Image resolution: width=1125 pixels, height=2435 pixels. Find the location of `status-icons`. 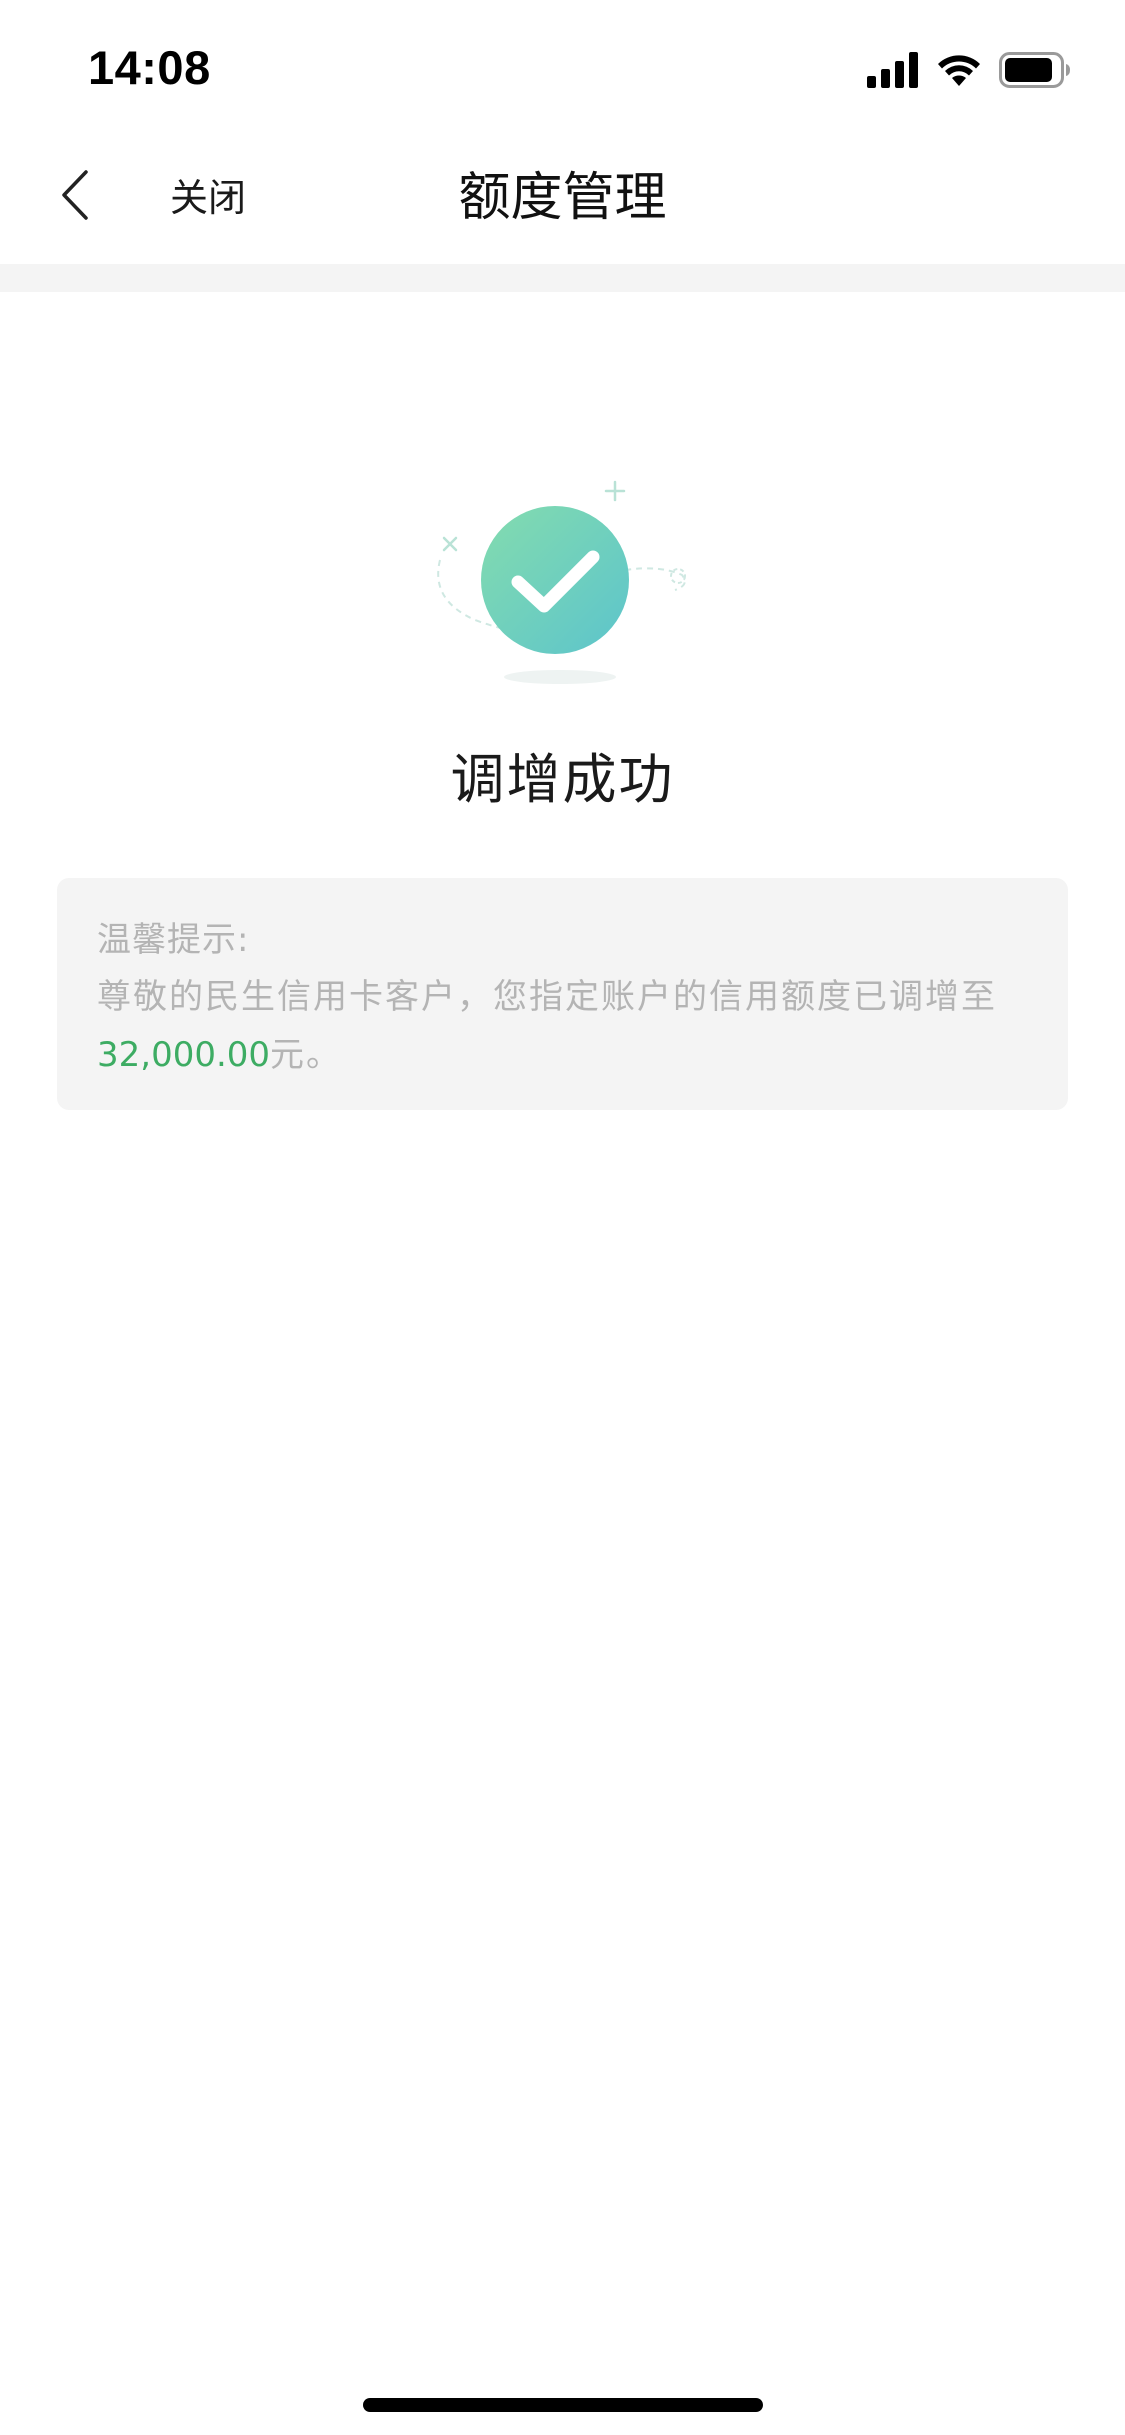

status-icons is located at coordinates (969, 72).